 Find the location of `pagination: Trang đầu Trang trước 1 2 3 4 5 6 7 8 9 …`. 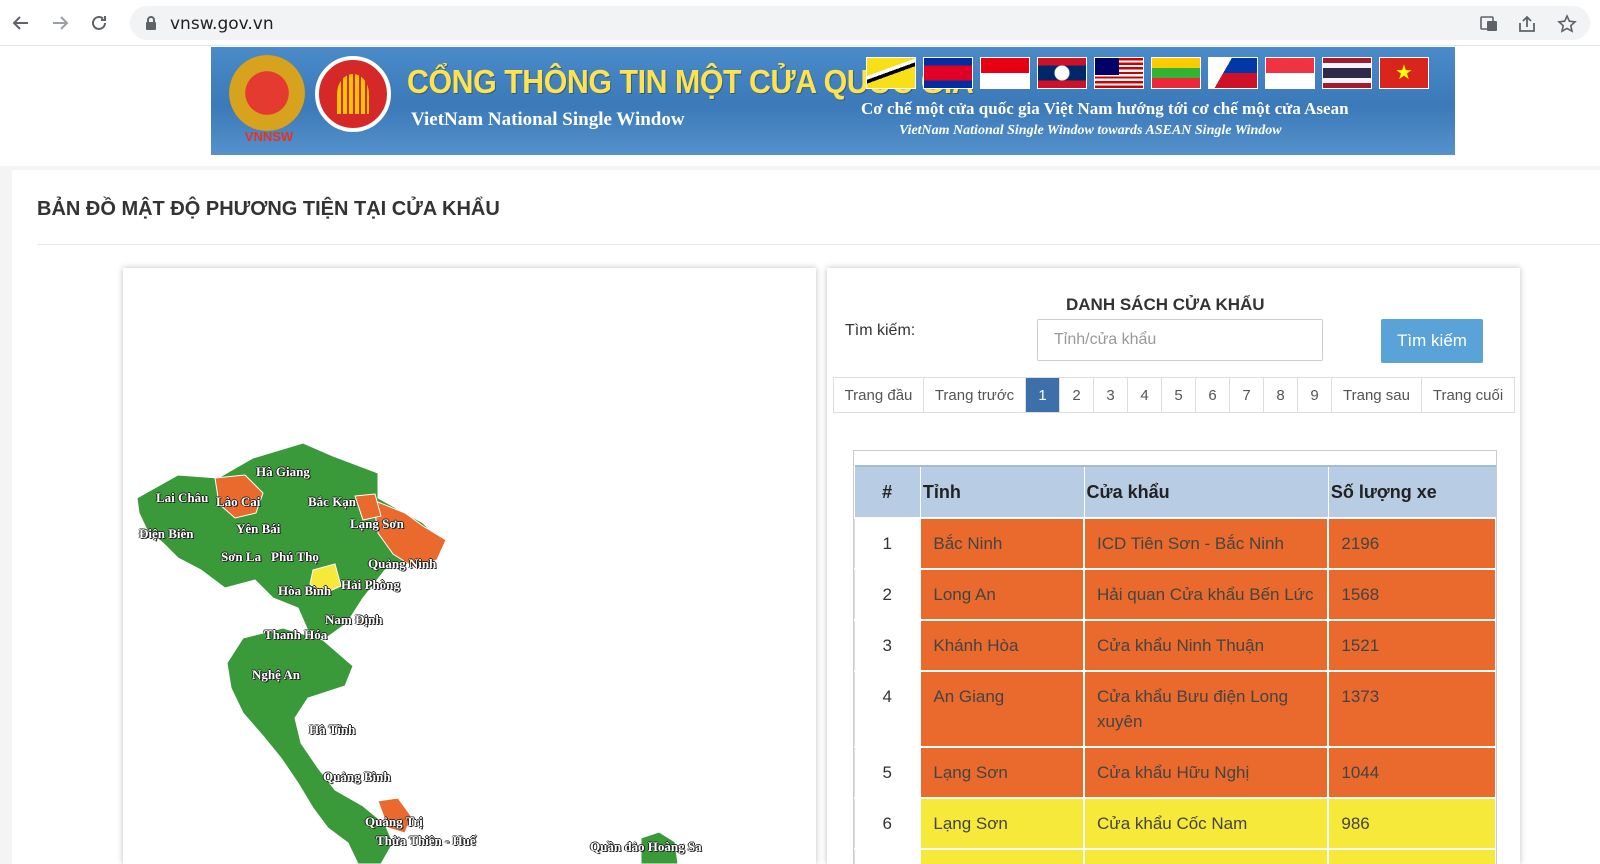

pagination: Trang đầu Trang trước 1 2 3 4 5 6 7 8 9 … is located at coordinates (1174, 395).